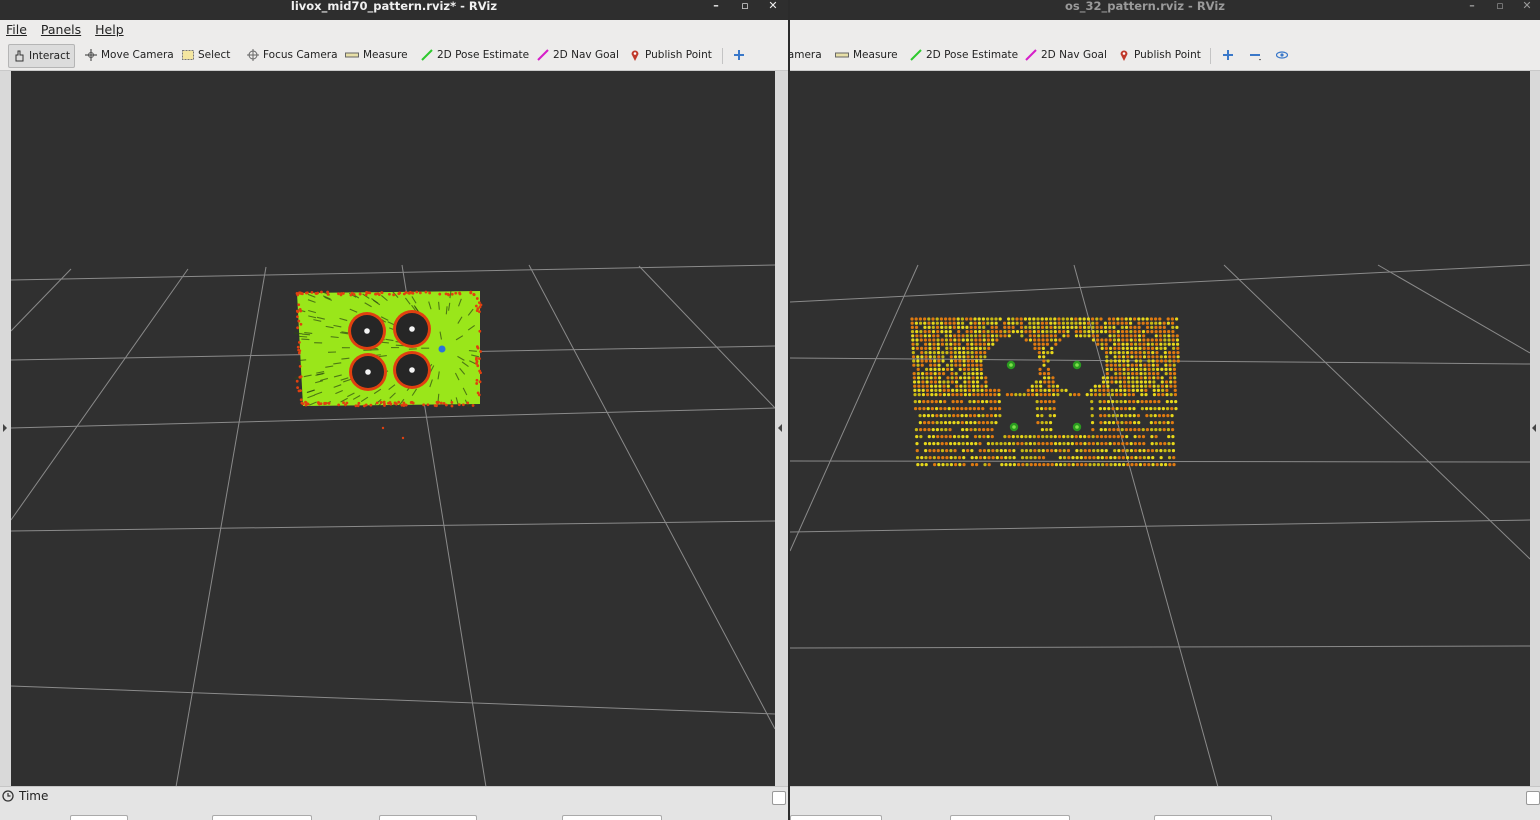 Image resolution: width=1540 pixels, height=820 pixels. Describe the element at coordinates (1165, 10) in the screenshot. I see `title-bar: os_32_pattern.rviz - RViz – ▫ ✕` at that location.